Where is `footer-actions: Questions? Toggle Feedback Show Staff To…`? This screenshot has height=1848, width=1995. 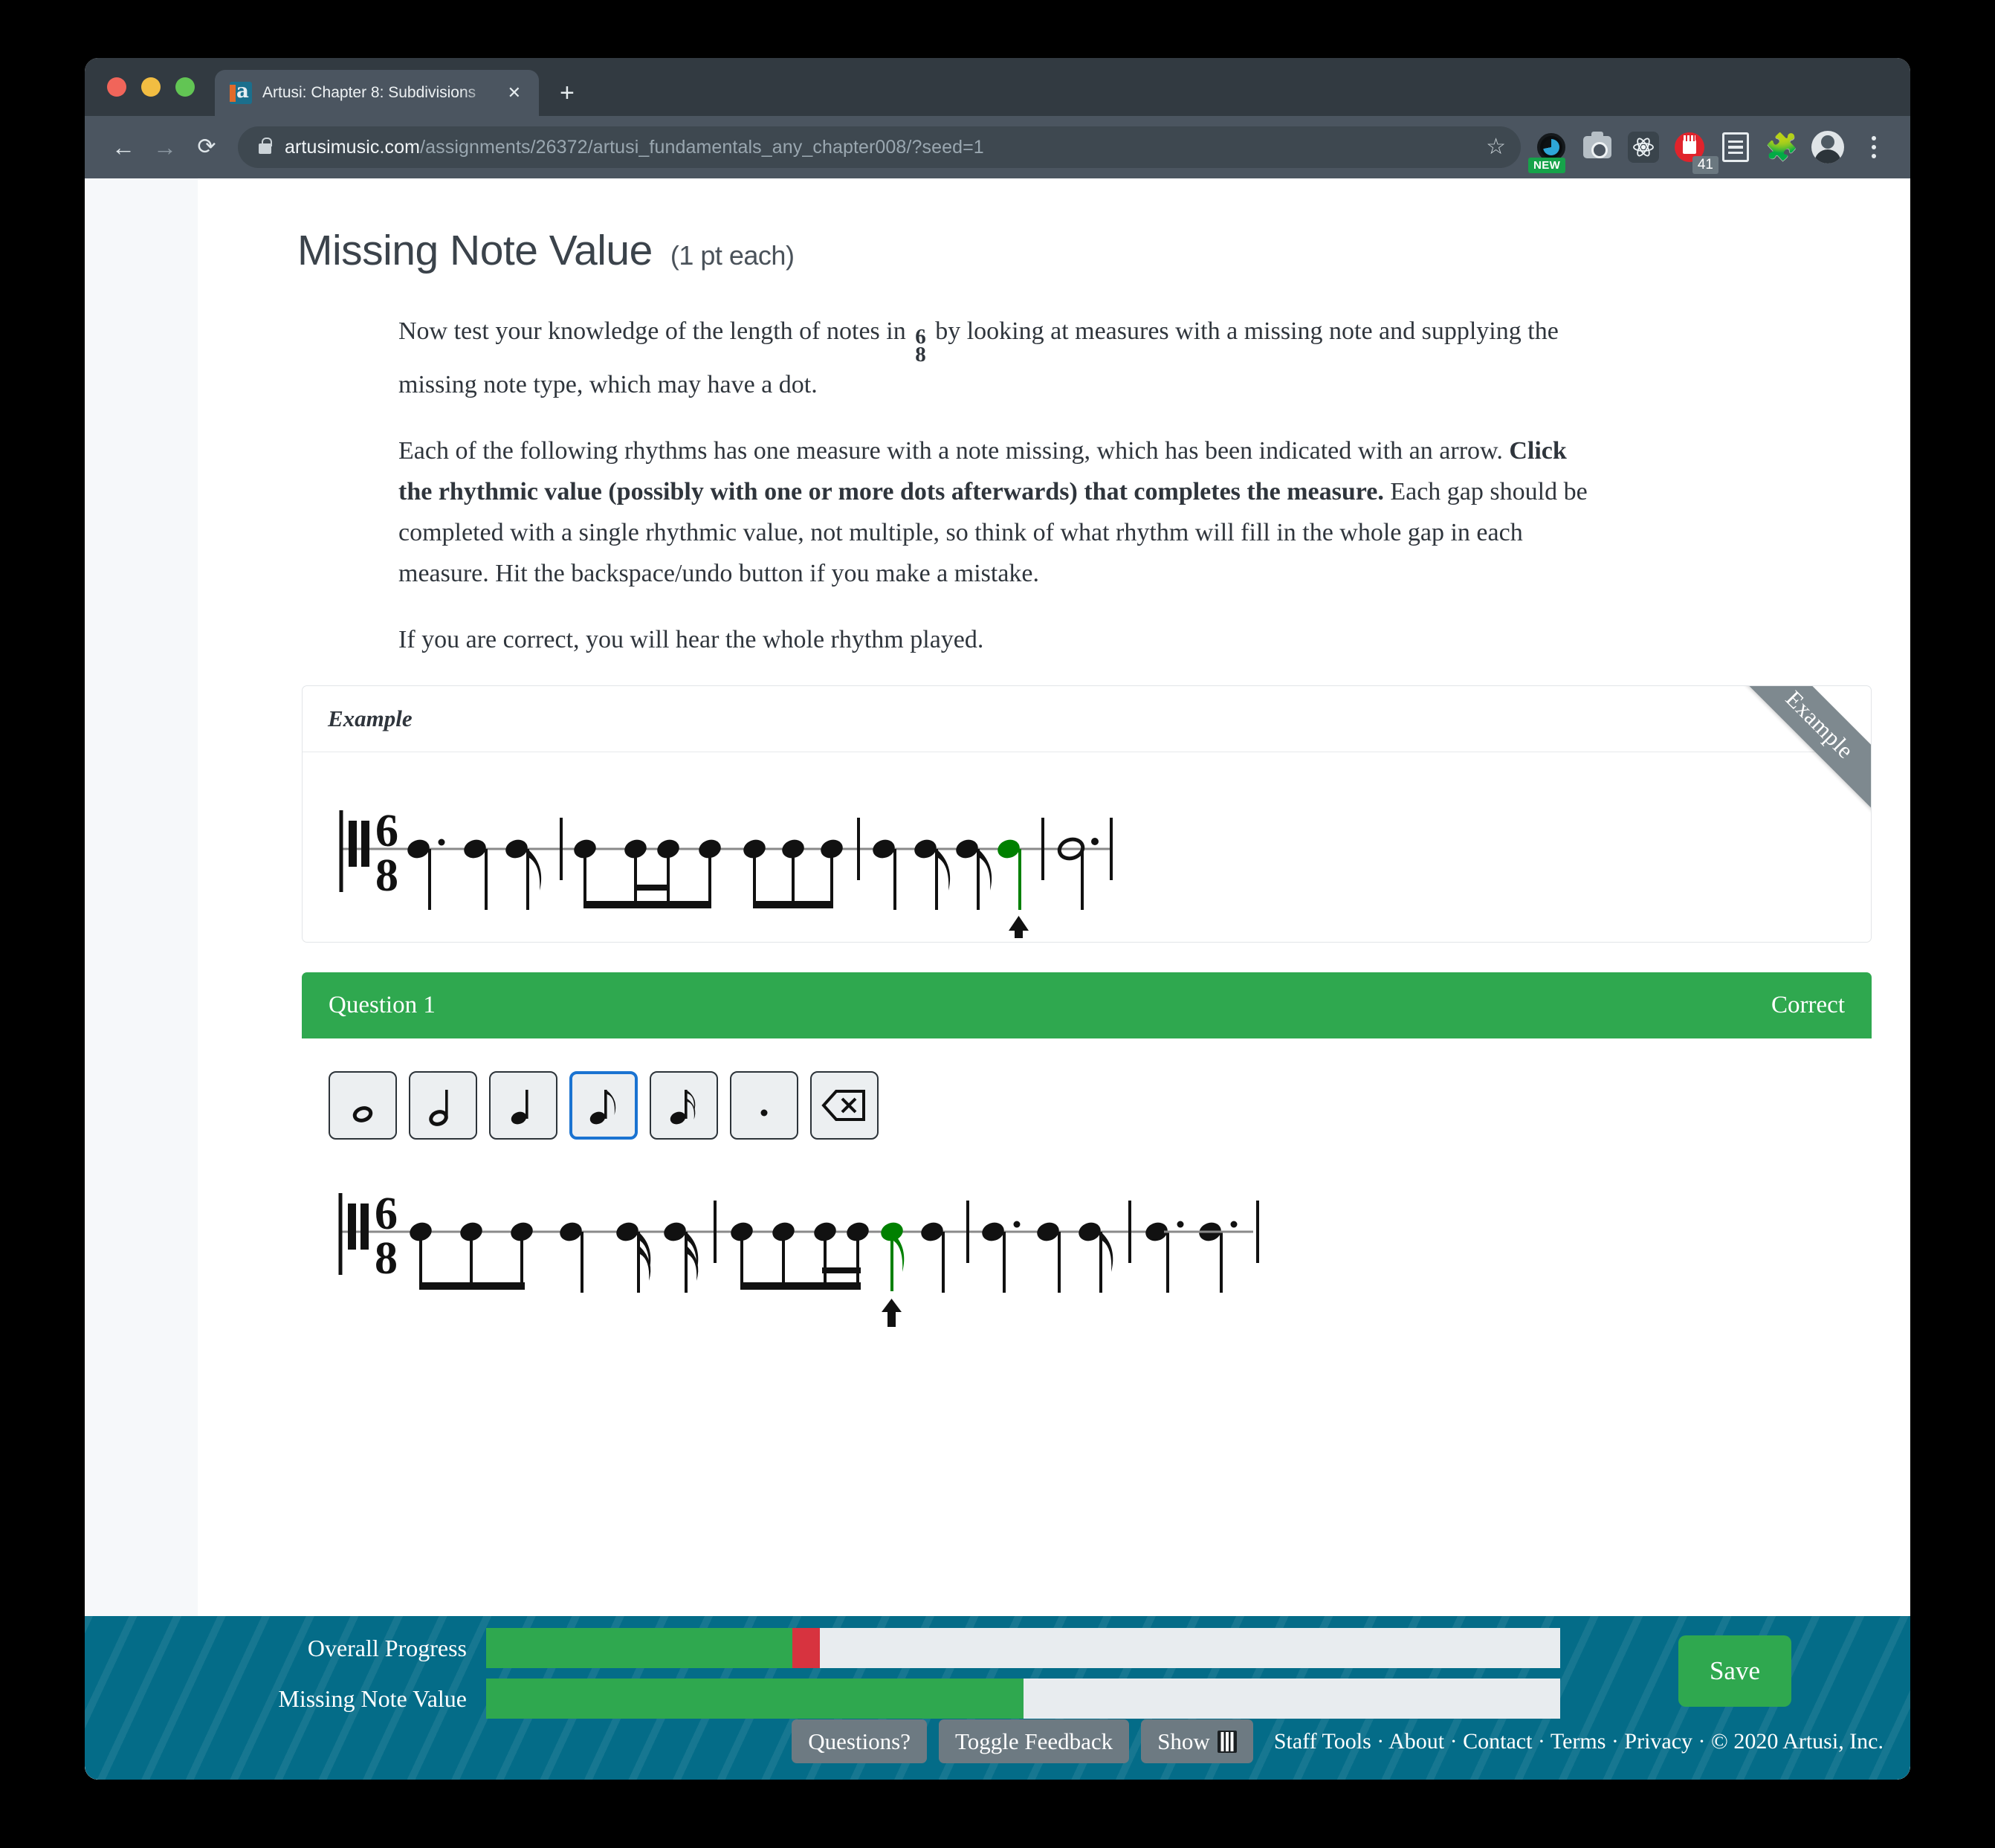 footer-actions: Questions? Toggle Feedback Show Staff To… is located at coordinates (1338, 1741).